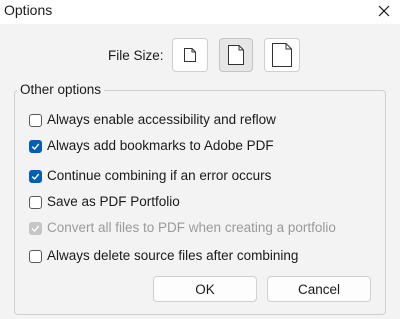  I want to click on file-size-row: File Size:, so click(200, 56).